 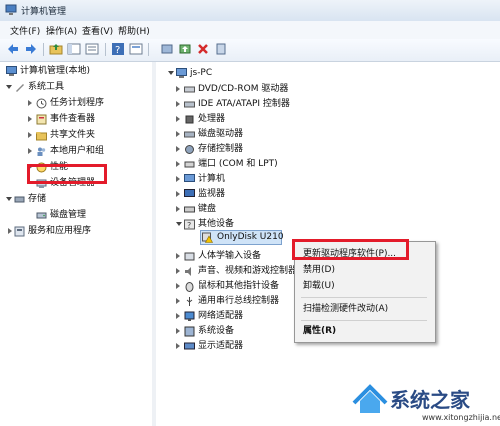 What do you see at coordinates (461, 417) in the screenshot?
I see `watermark-url: www.xitongzhijia.net` at bounding box center [461, 417].